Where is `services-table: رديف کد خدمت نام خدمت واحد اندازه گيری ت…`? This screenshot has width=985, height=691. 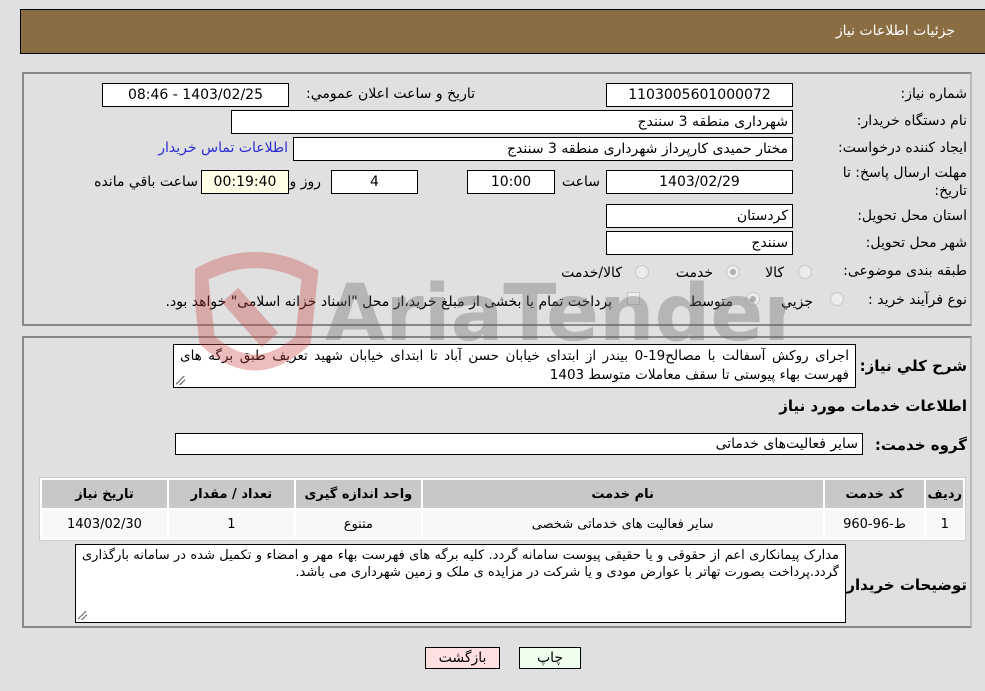
services-table: رديف کد خدمت نام خدمت واحد اندازه گيری ت… is located at coordinates (502, 509).